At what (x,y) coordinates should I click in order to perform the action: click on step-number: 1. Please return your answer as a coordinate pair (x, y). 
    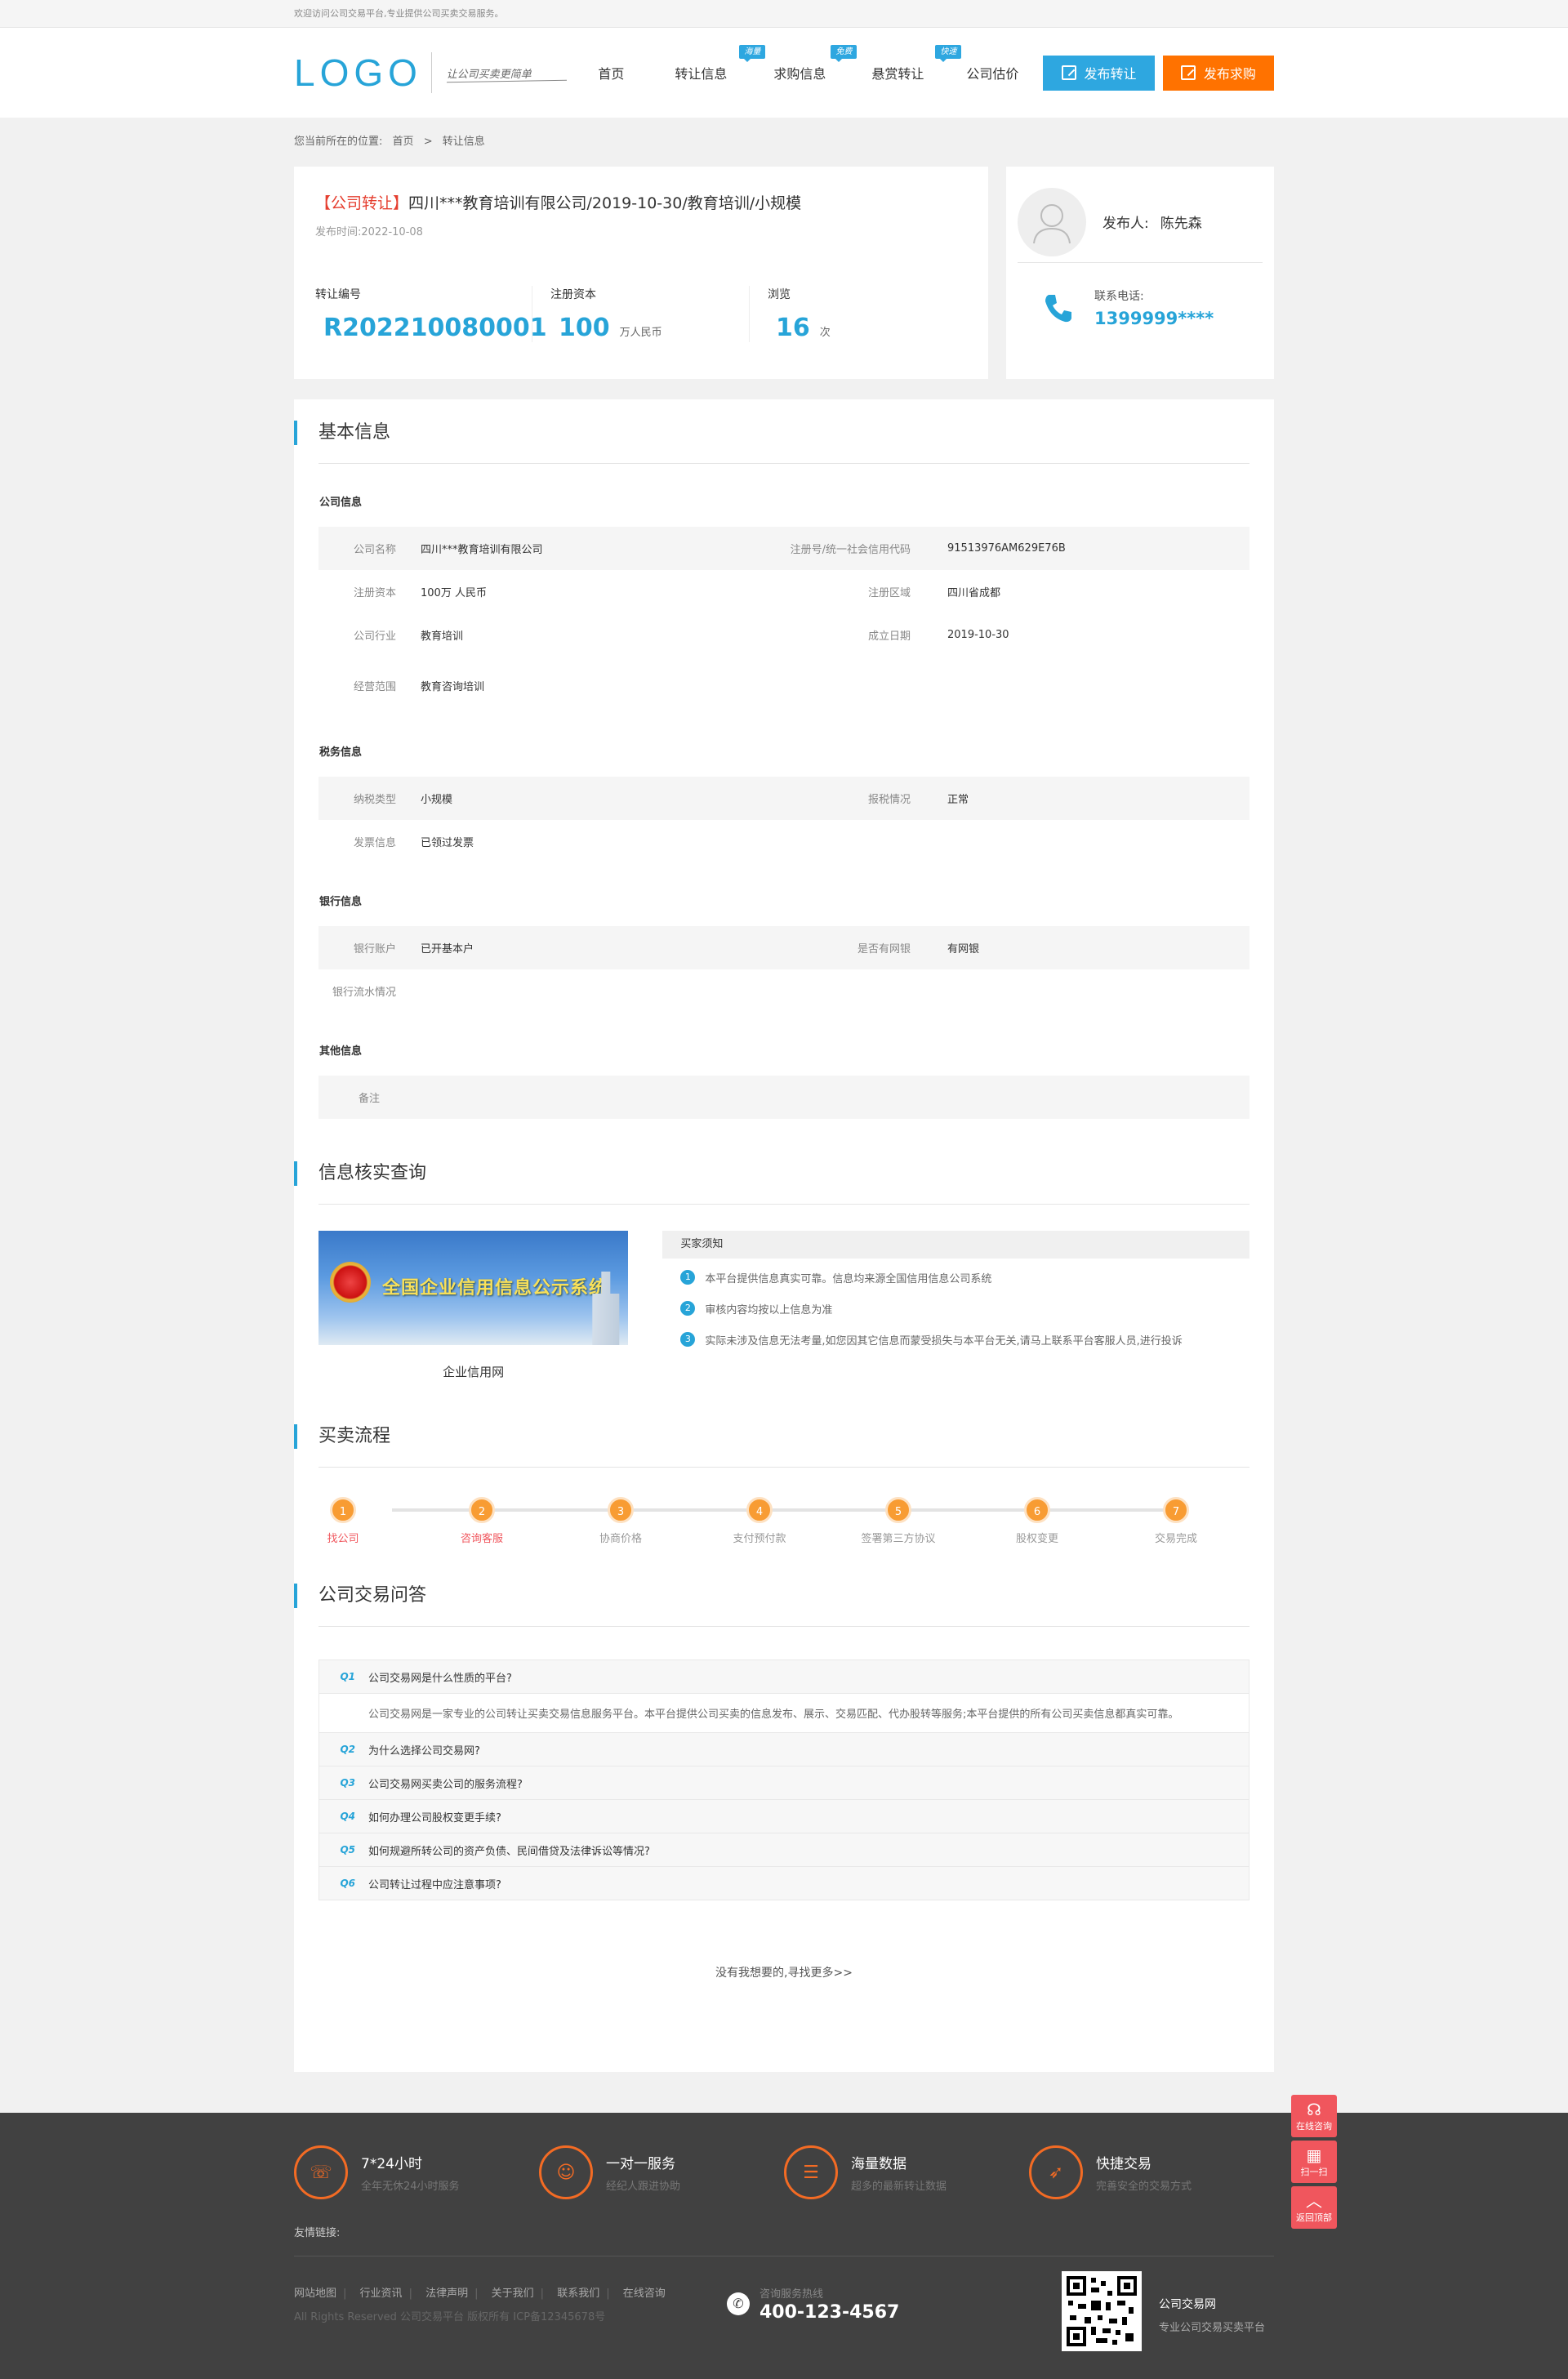
    Looking at the image, I should click on (343, 1510).